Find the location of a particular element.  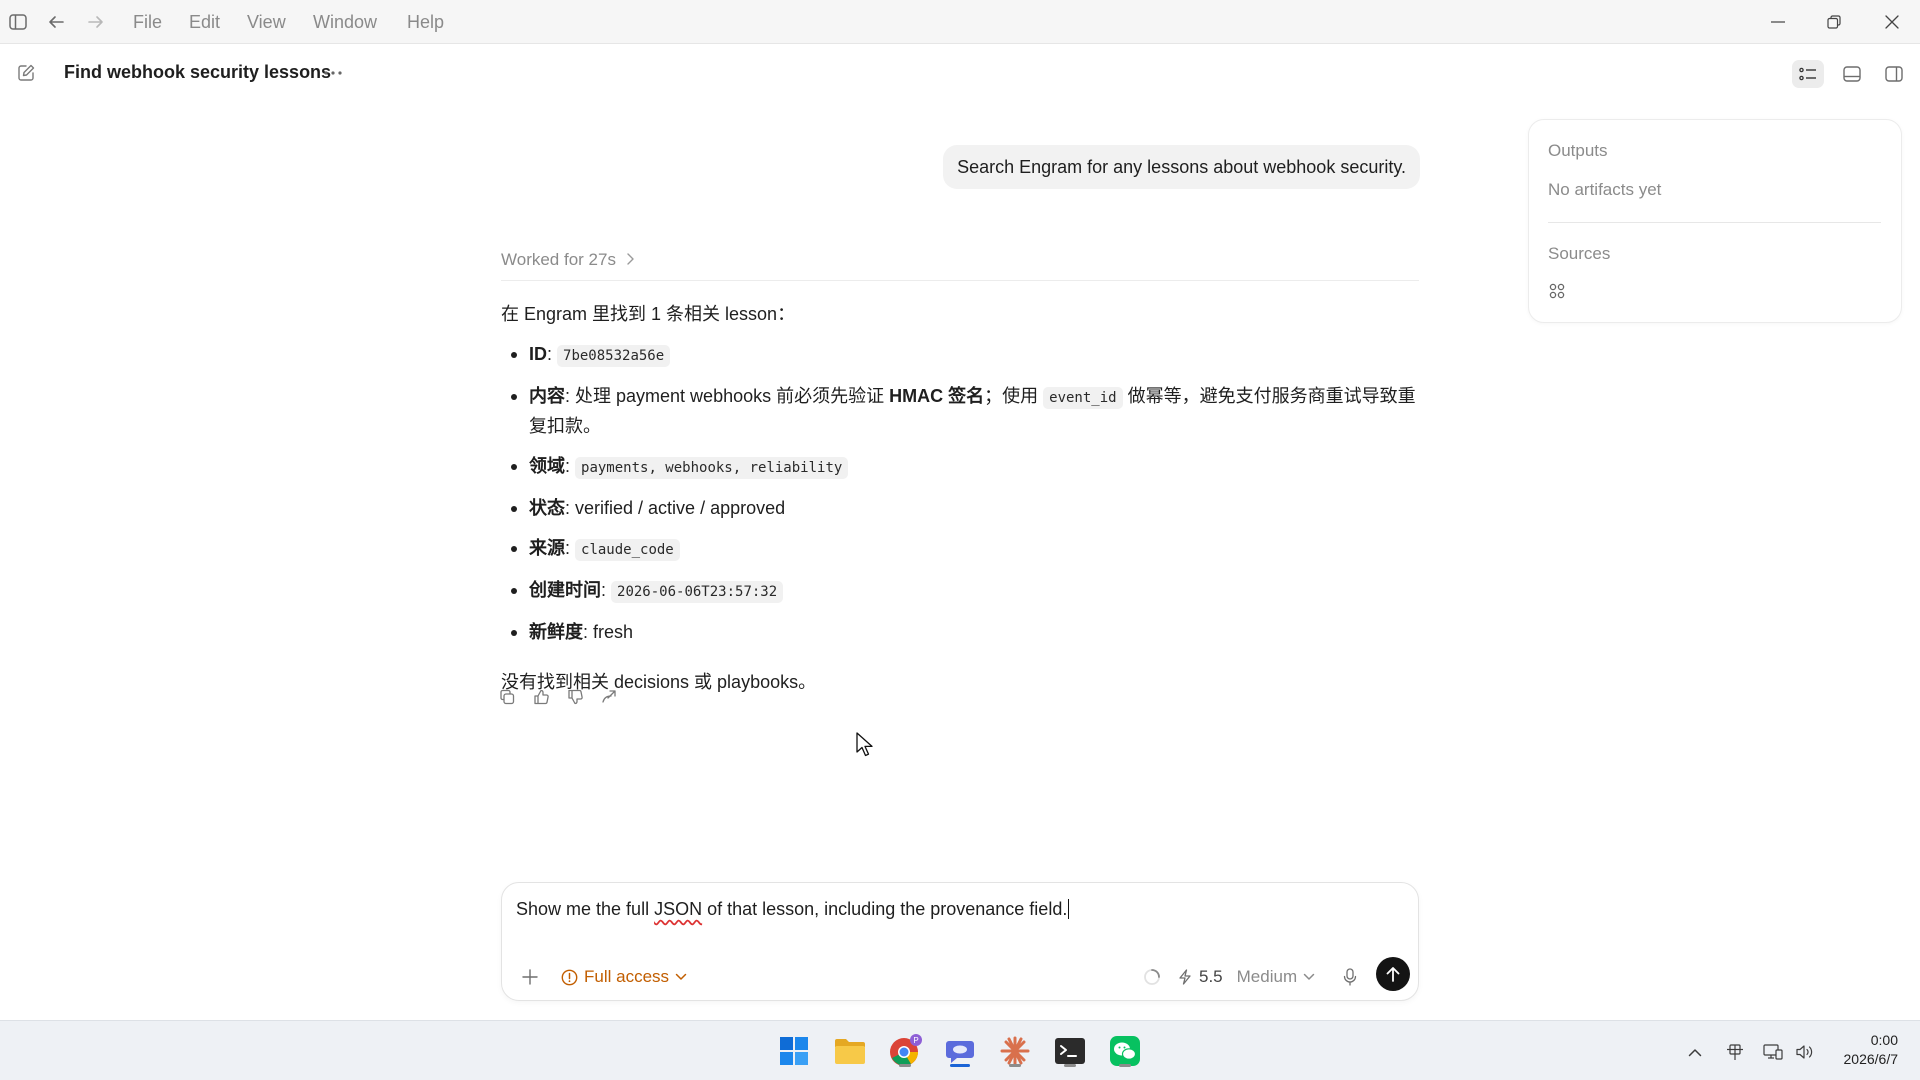

microphone-icon is located at coordinates (1350, 977).